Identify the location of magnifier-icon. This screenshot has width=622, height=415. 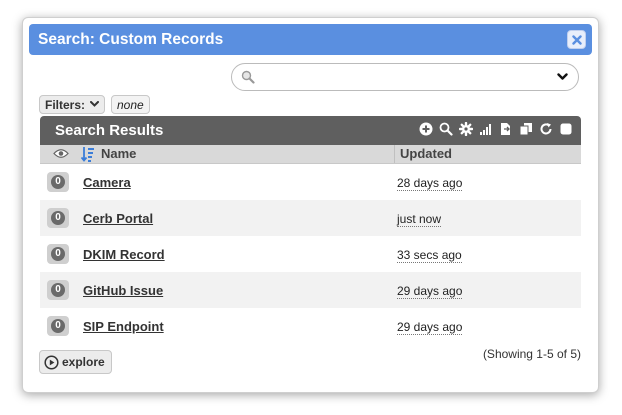
(248, 77).